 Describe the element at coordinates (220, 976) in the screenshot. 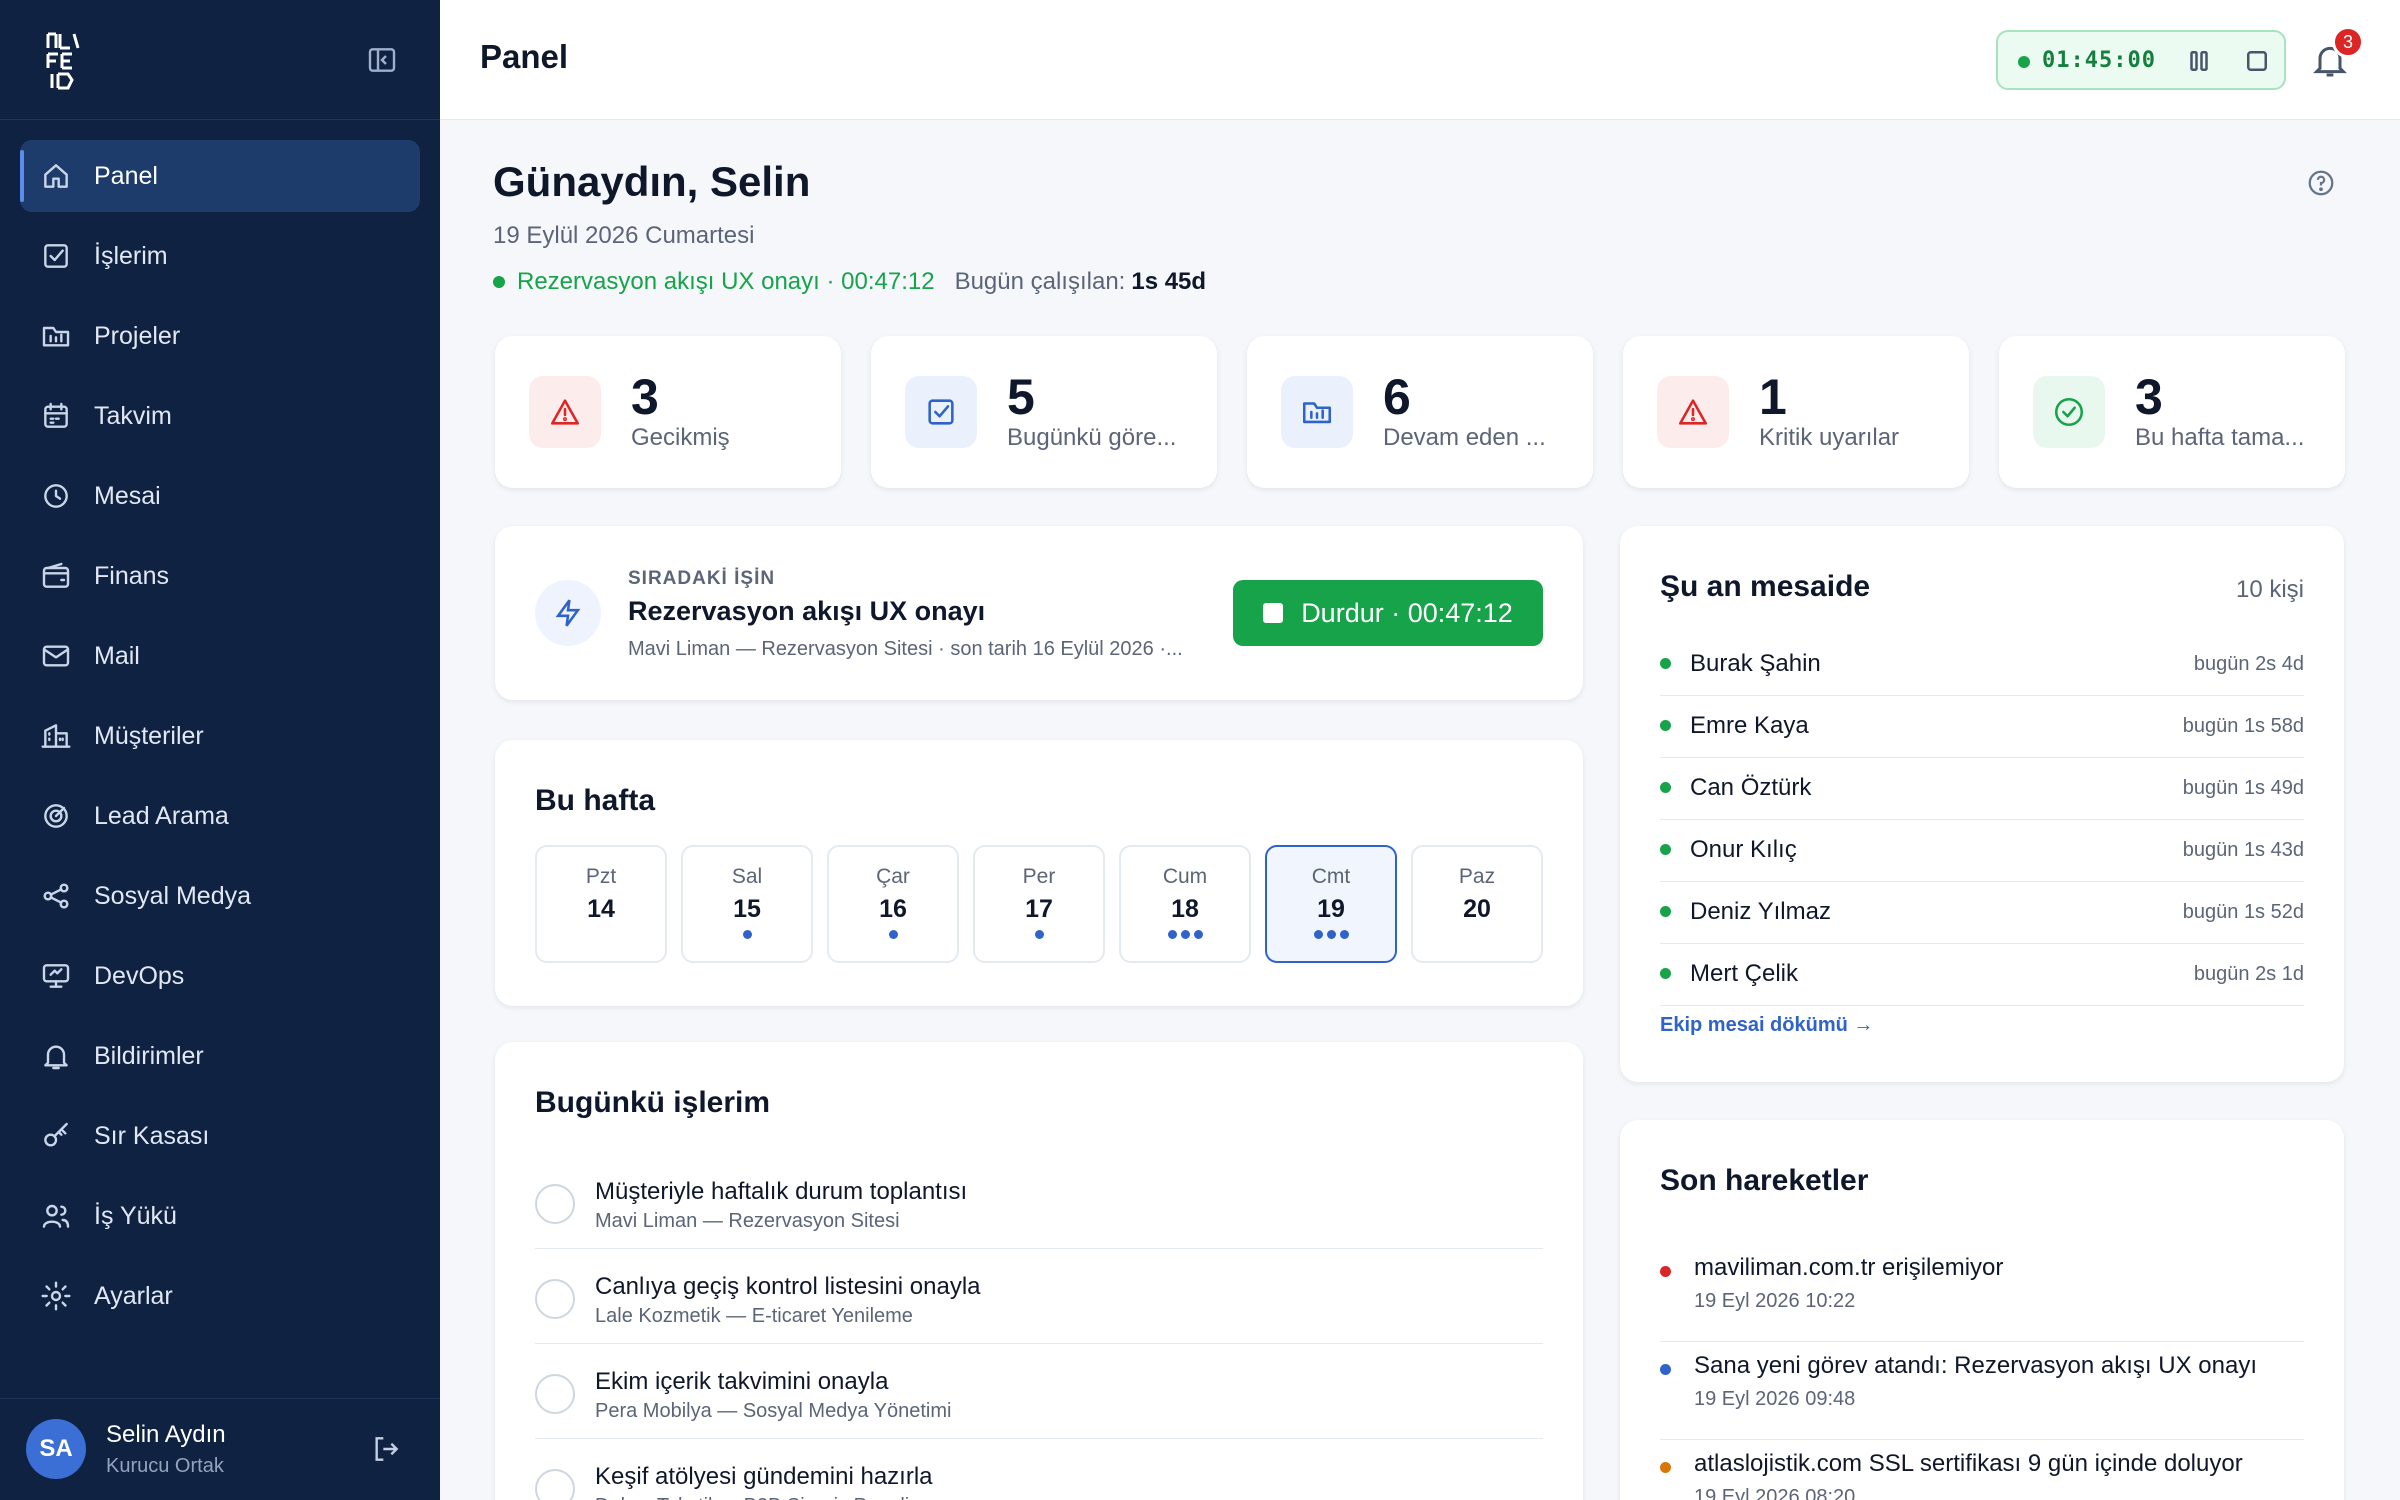

I see `sidebar-item-11: DevOps` at that location.